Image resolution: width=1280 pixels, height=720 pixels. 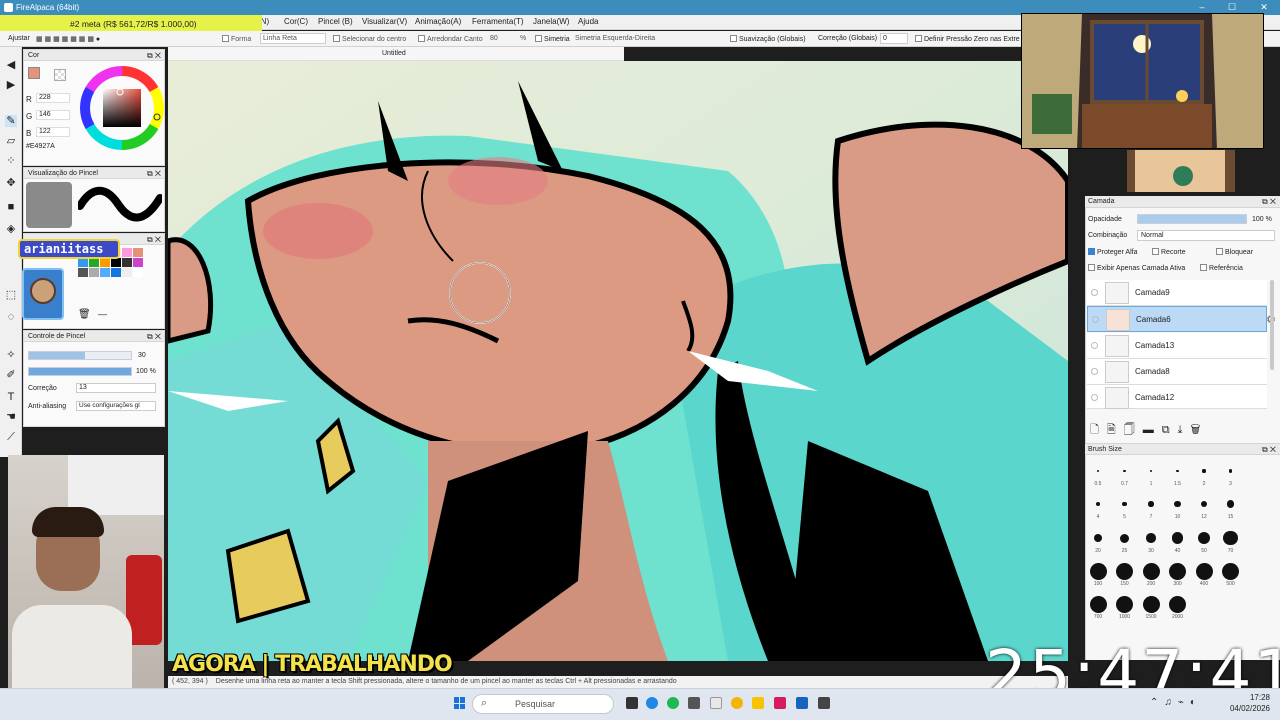 I want to click on eyedropper-tool-icon: ⟋, so click(x=11, y=437).